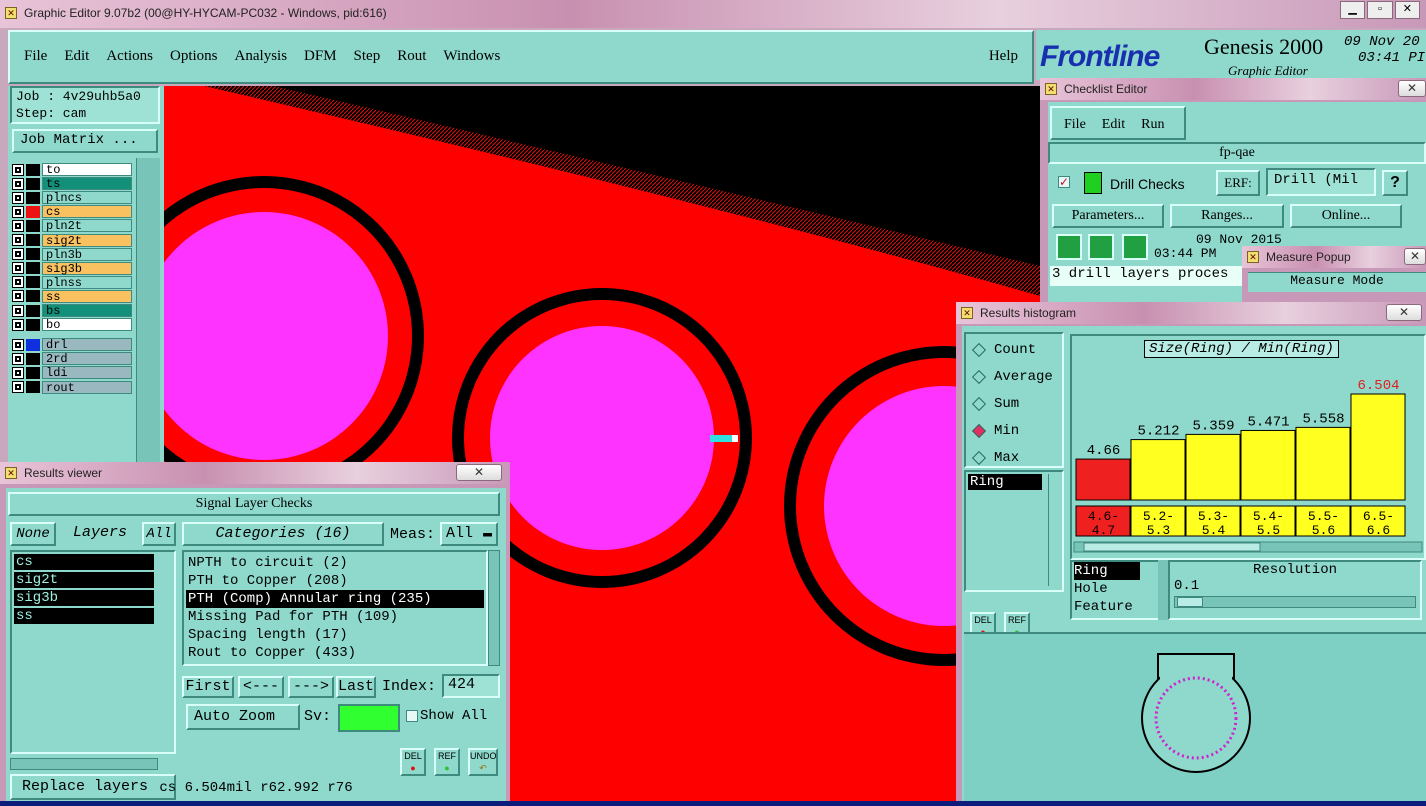 This screenshot has width=1426, height=806. I want to click on layer-result-item: sig2t, so click(84, 580).